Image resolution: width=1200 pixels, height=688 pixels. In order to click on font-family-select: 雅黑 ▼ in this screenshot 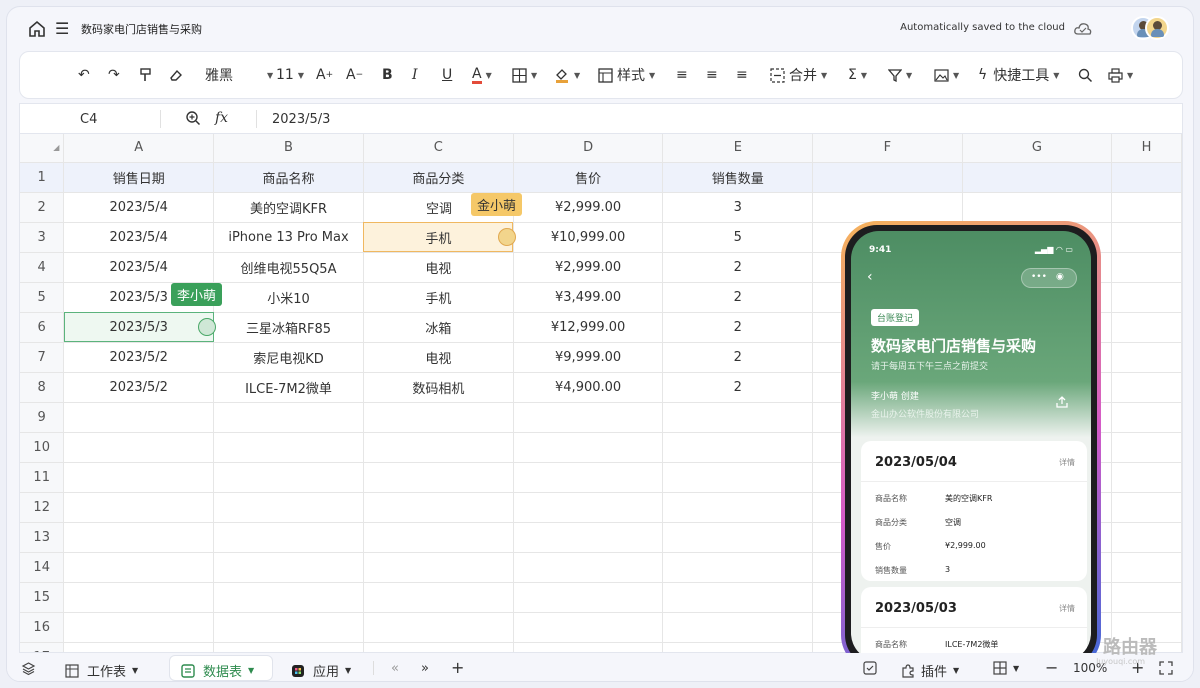, I will do `click(239, 75)`.